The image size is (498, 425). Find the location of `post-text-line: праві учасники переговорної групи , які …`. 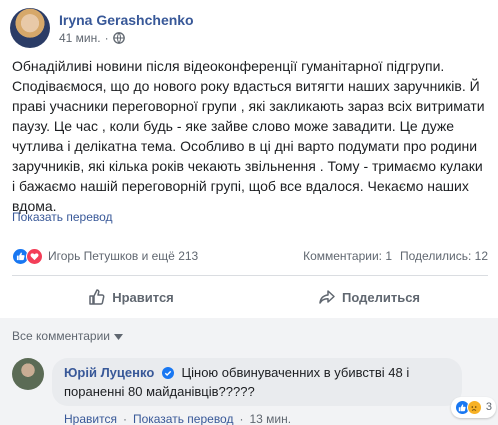

post-text-line: праві учасники переговорної групи , які … is located at coordinates (248, 106).